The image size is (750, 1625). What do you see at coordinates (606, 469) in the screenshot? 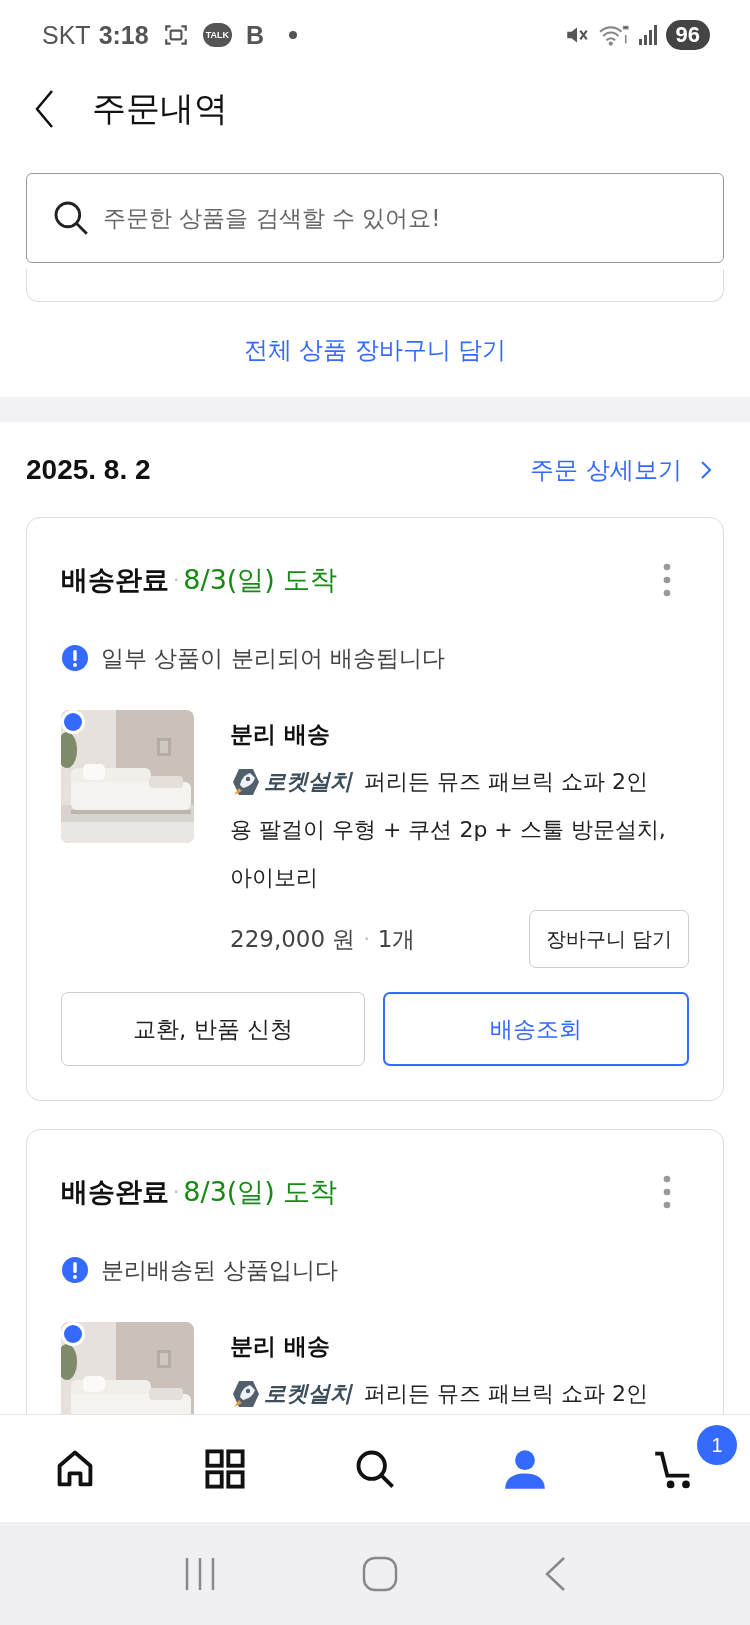
I see `order-detail-link: 주문 상세보기` at bounding box center [606, 469].